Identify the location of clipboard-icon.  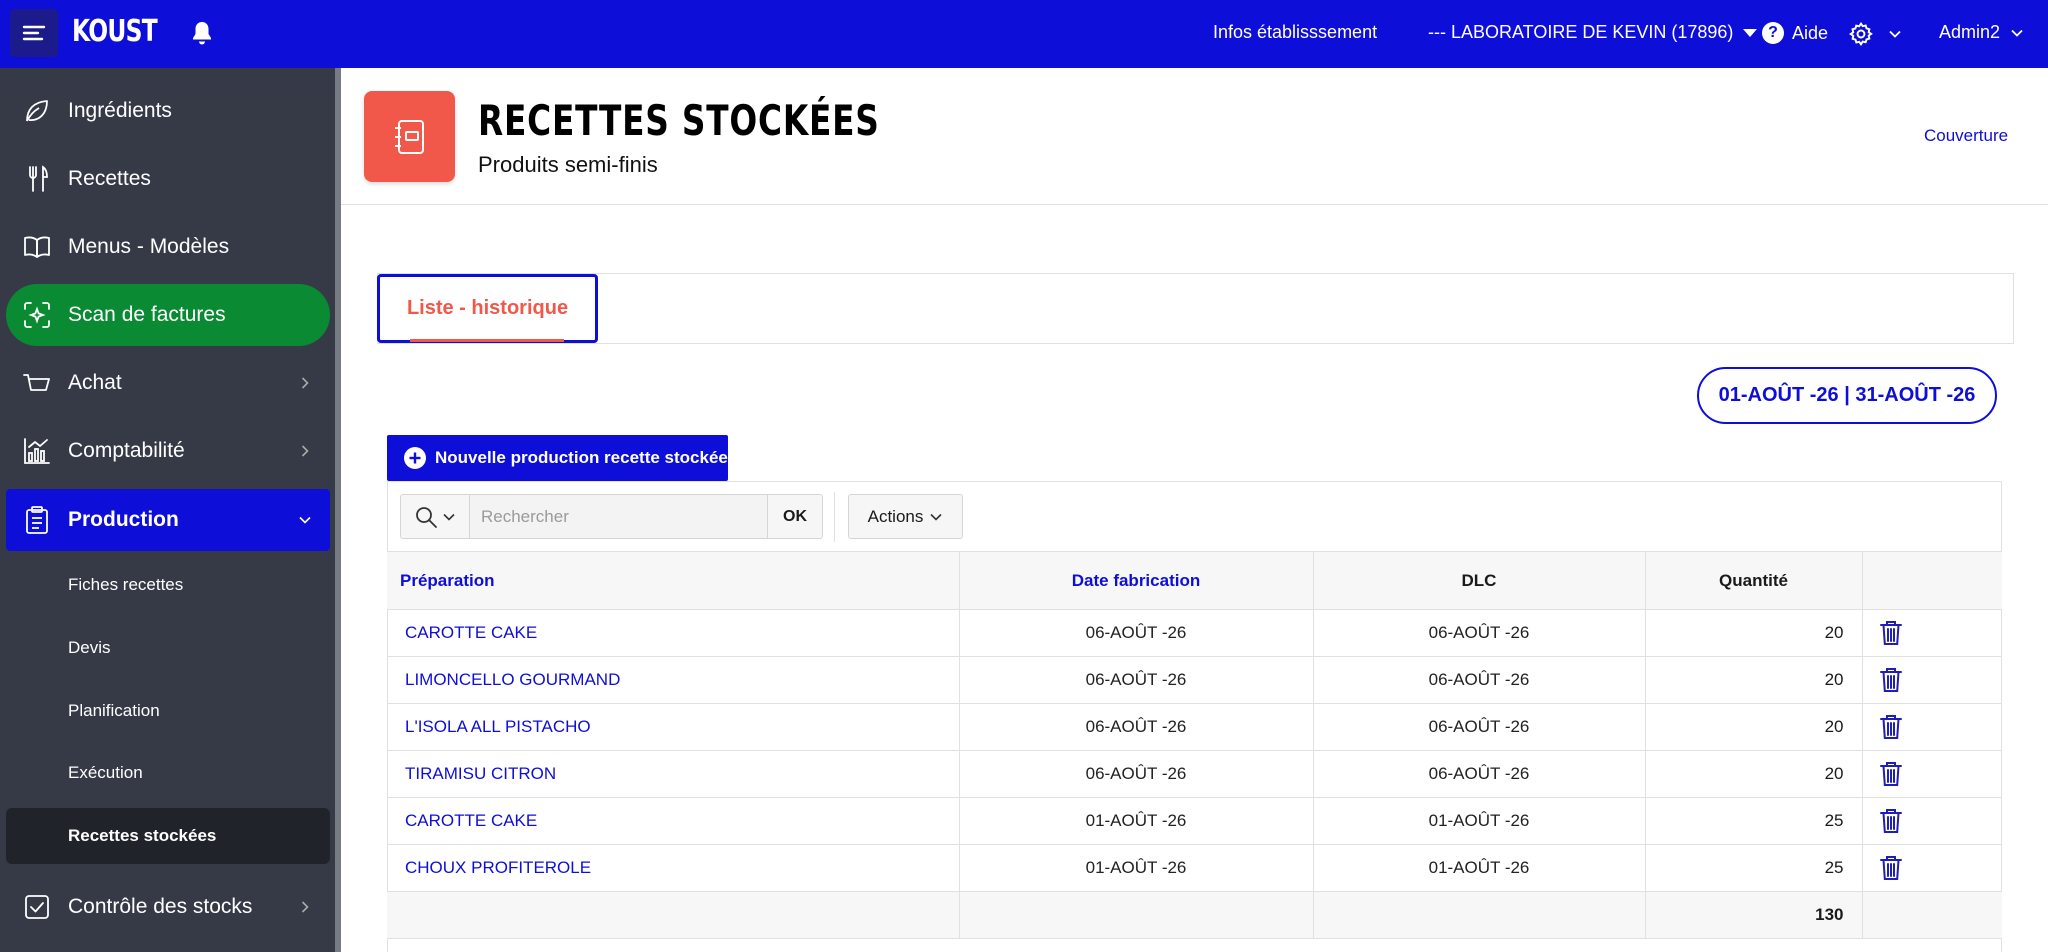
(37, 520).